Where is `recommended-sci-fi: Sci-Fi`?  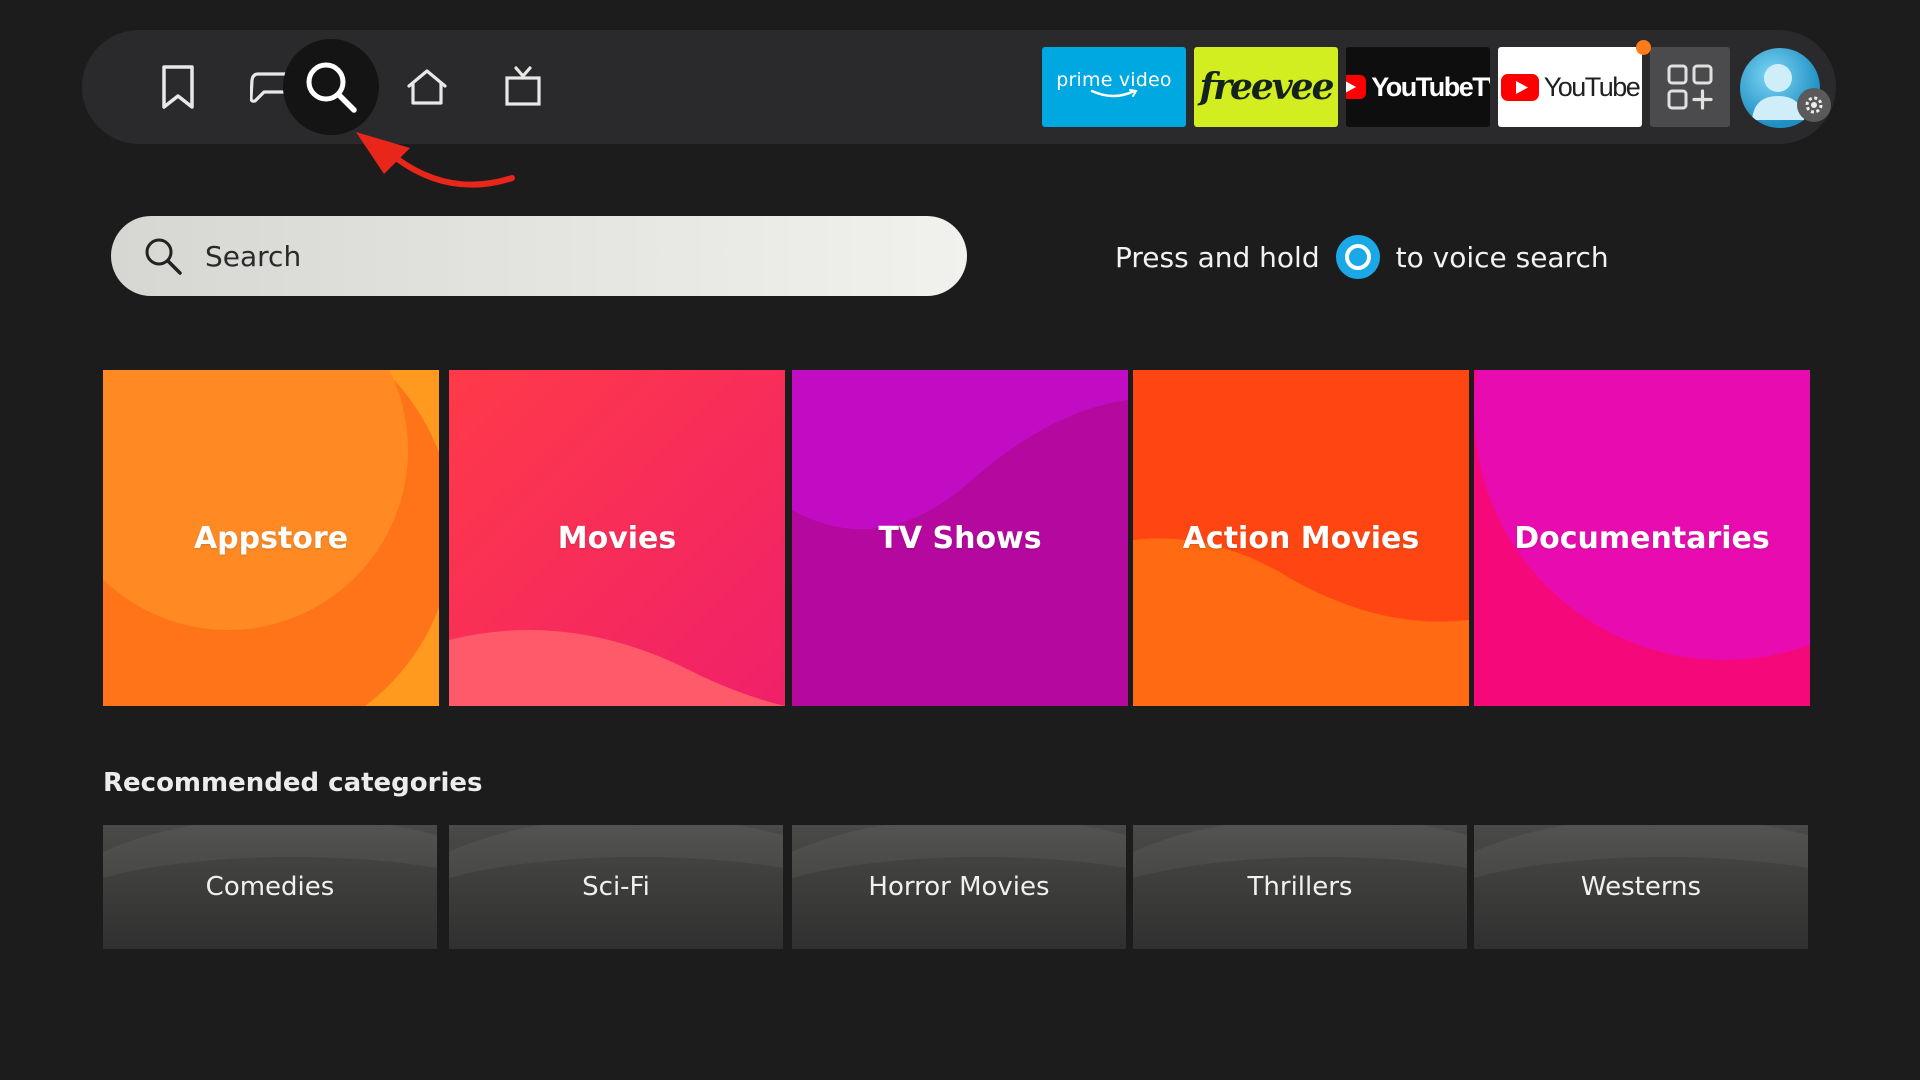 recommended-sci-fi: Sci-Fi is located at coordinates (616, 887).